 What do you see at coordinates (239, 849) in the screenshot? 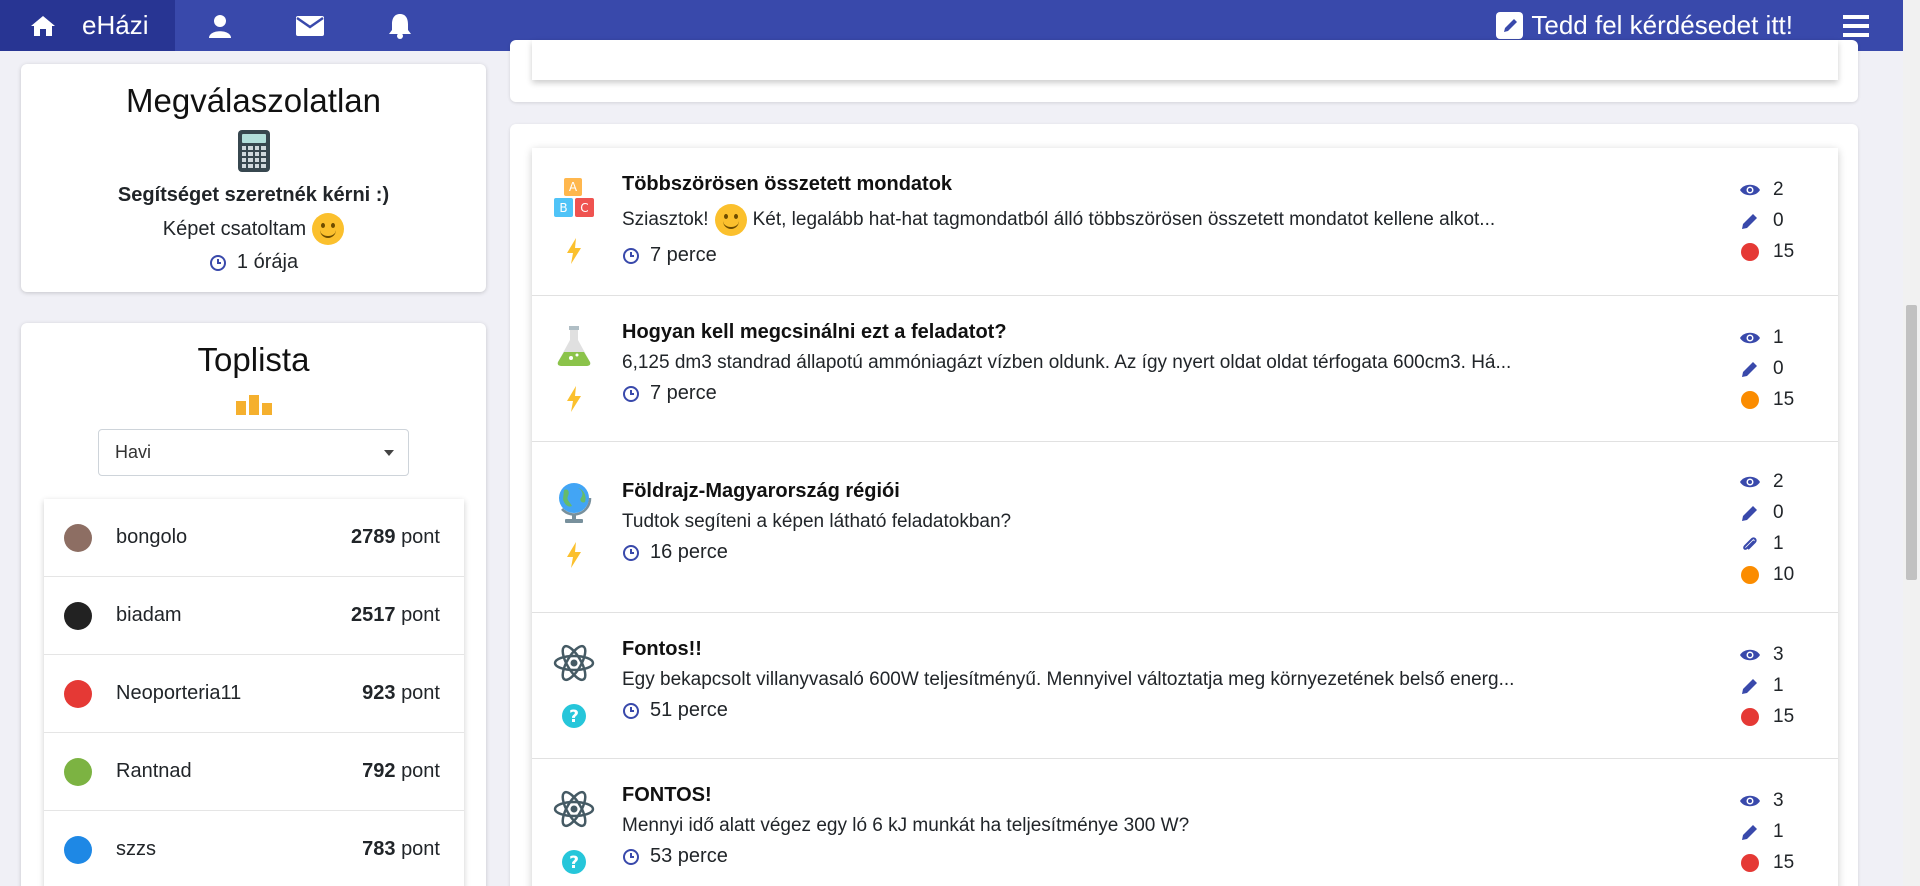
I see `ranking-username: szzs` at bounding box center [239, 849].